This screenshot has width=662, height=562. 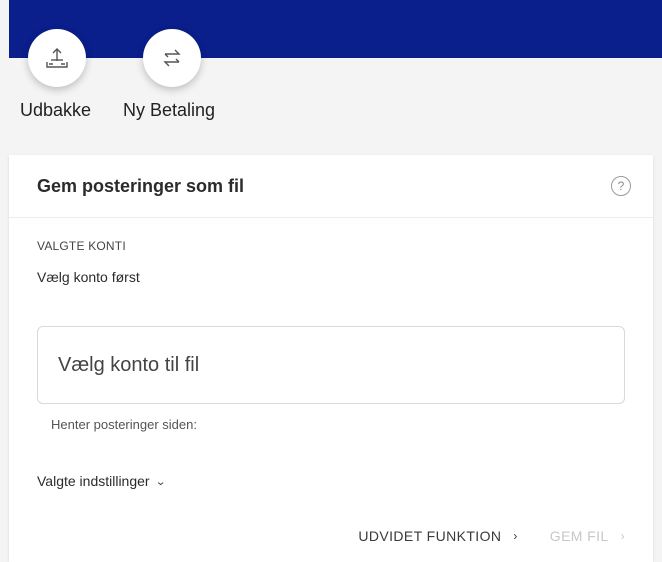 I want to click on advanced-function-label: UDVIDET FUNKTION, so click(x=430, y=536).